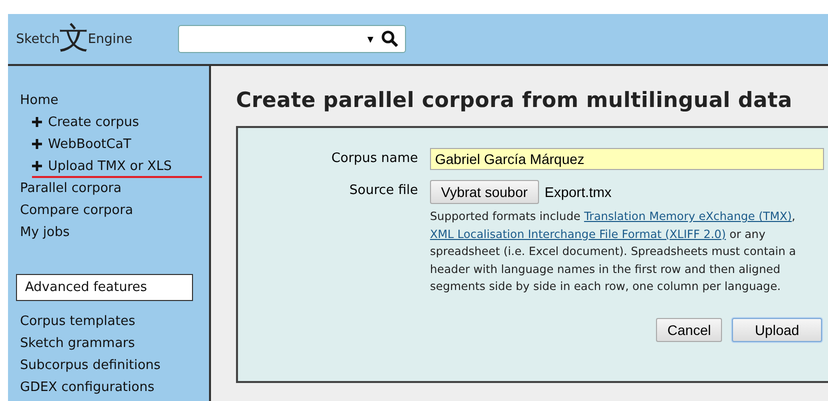  What do you see at coordinates (578, 234) in the screenshot?
I see `format-link: XML Localisation Interchange File Format (XLIFF 2.0)` at bounding box center [578, 234].